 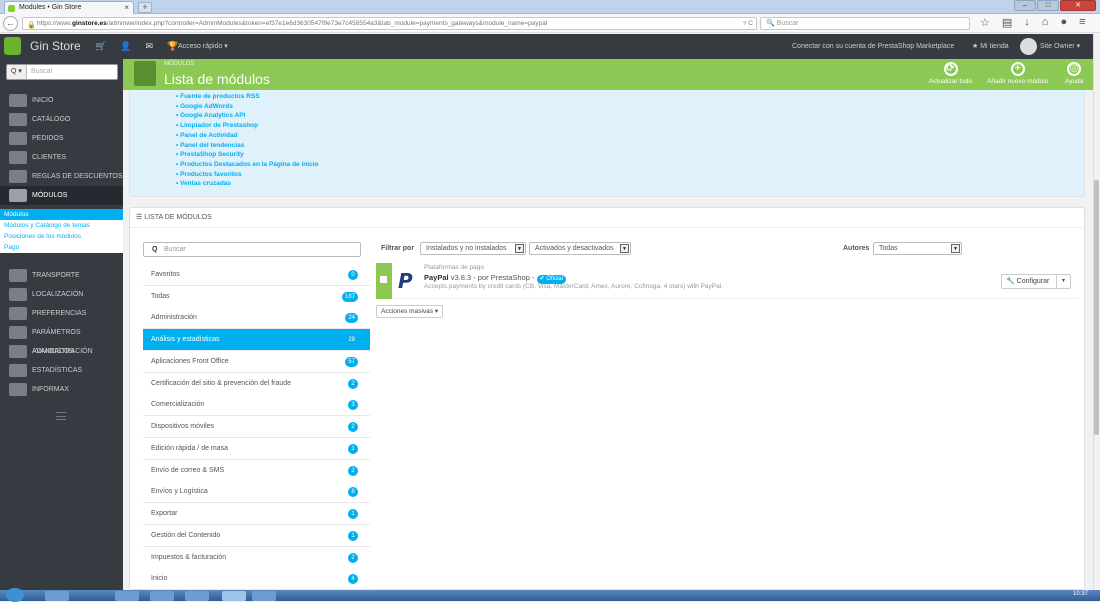 What do you see at coordinates (1010, 281) in the screenshot?
I see `wrench-icon: 🔧` at bounding box center [1010, 281].